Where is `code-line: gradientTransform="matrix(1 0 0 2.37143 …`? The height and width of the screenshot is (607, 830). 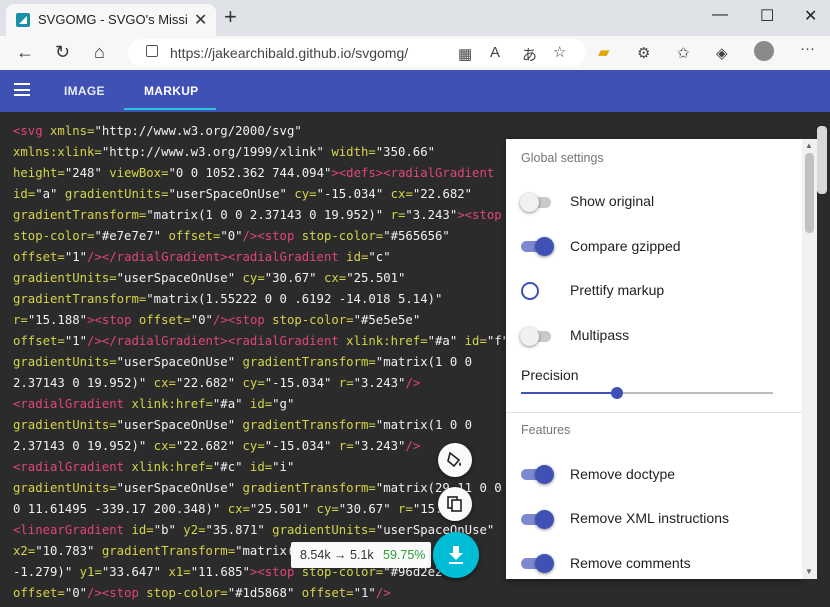
code-line: gradientTransform="matrix(1 0 0 2.37143 … is located at coordinates (257, 215).